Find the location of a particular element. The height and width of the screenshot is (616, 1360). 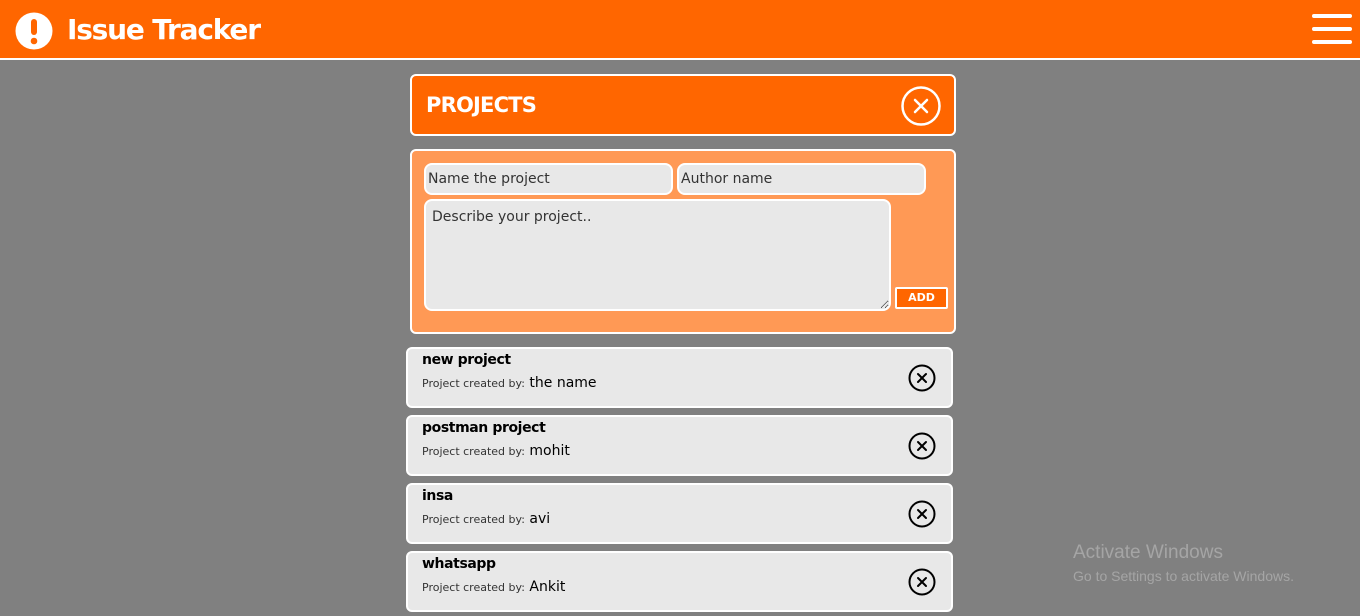

close-circle-icon is located at coordinates (921, 106).